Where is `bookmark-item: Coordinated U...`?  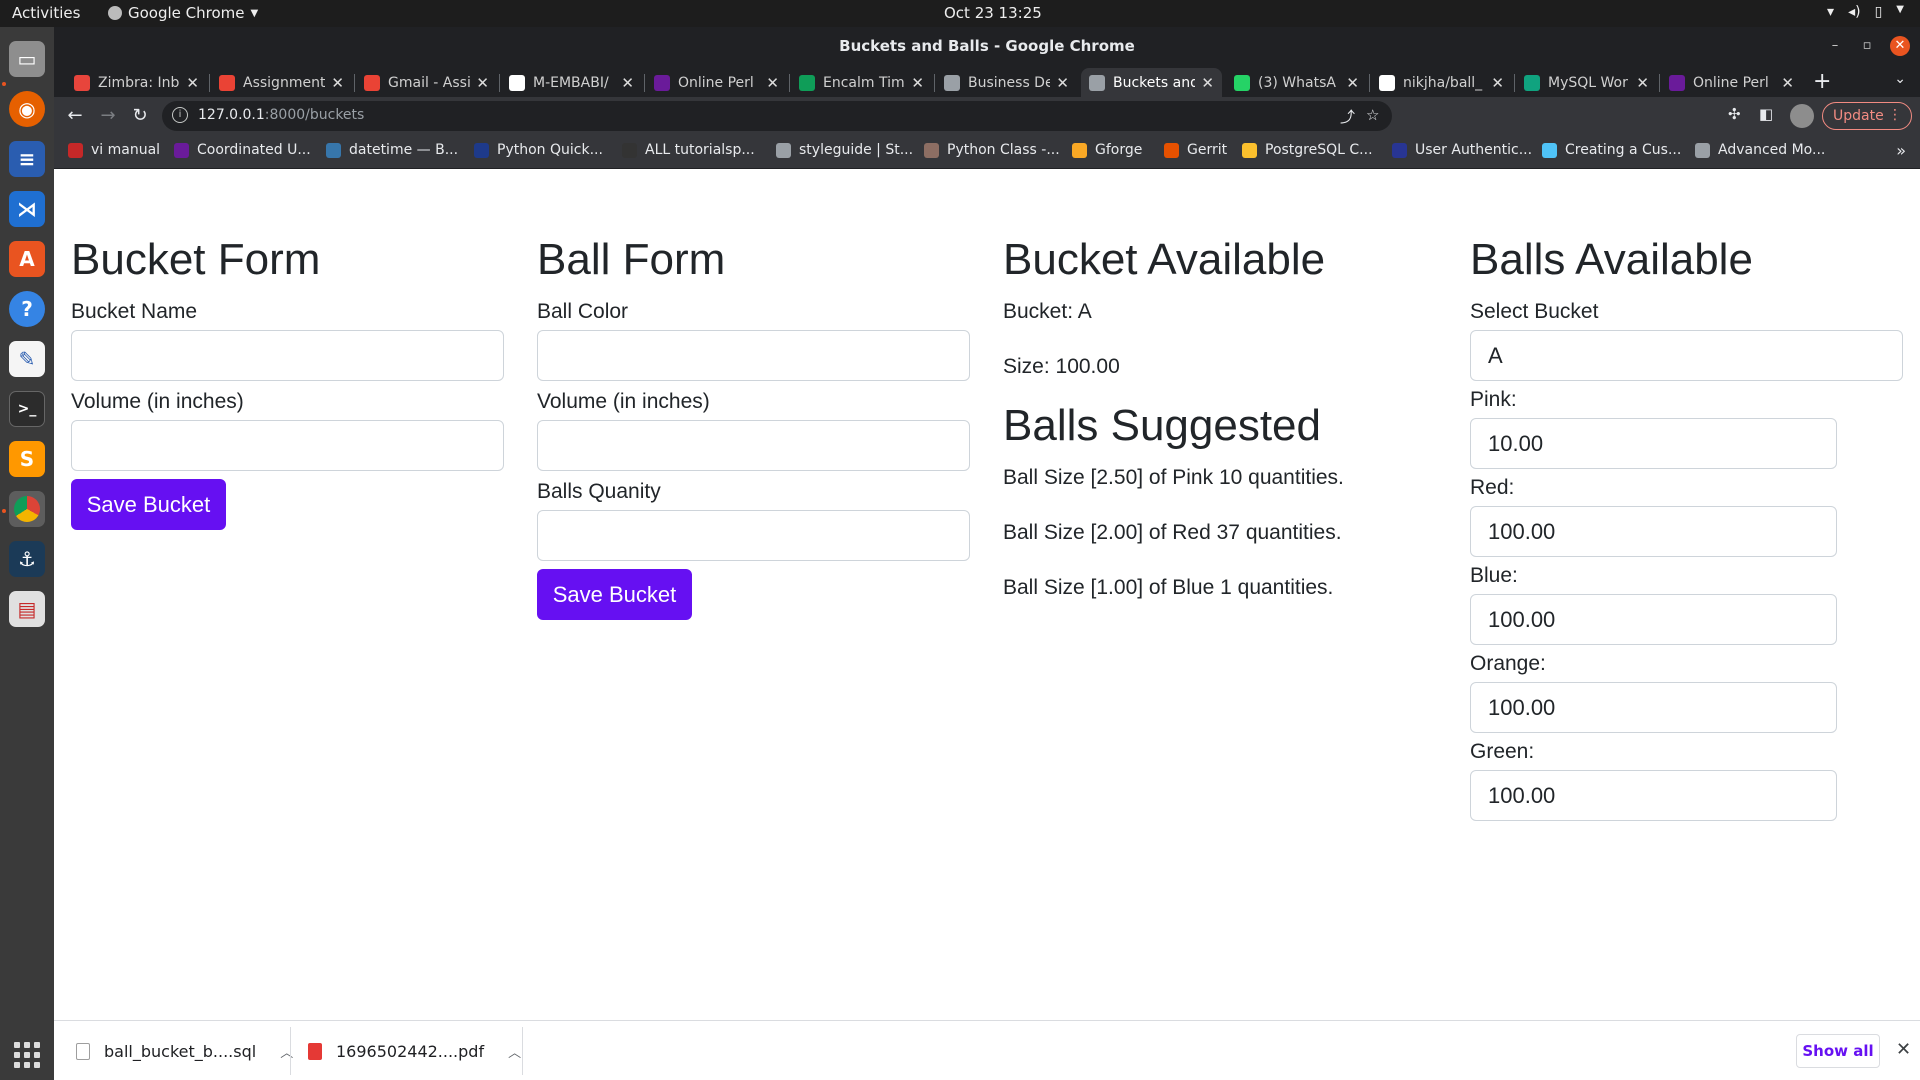
bookmark-item: Coordinated U... is located at coordinates (242, 150).